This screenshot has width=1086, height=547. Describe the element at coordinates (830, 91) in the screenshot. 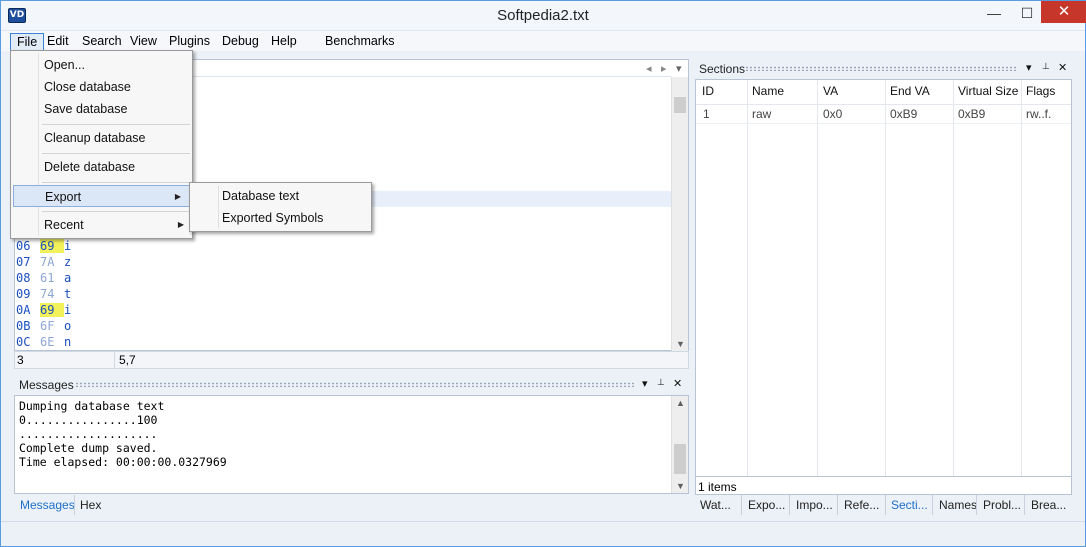

I see `column-header-va: VA` at that location.